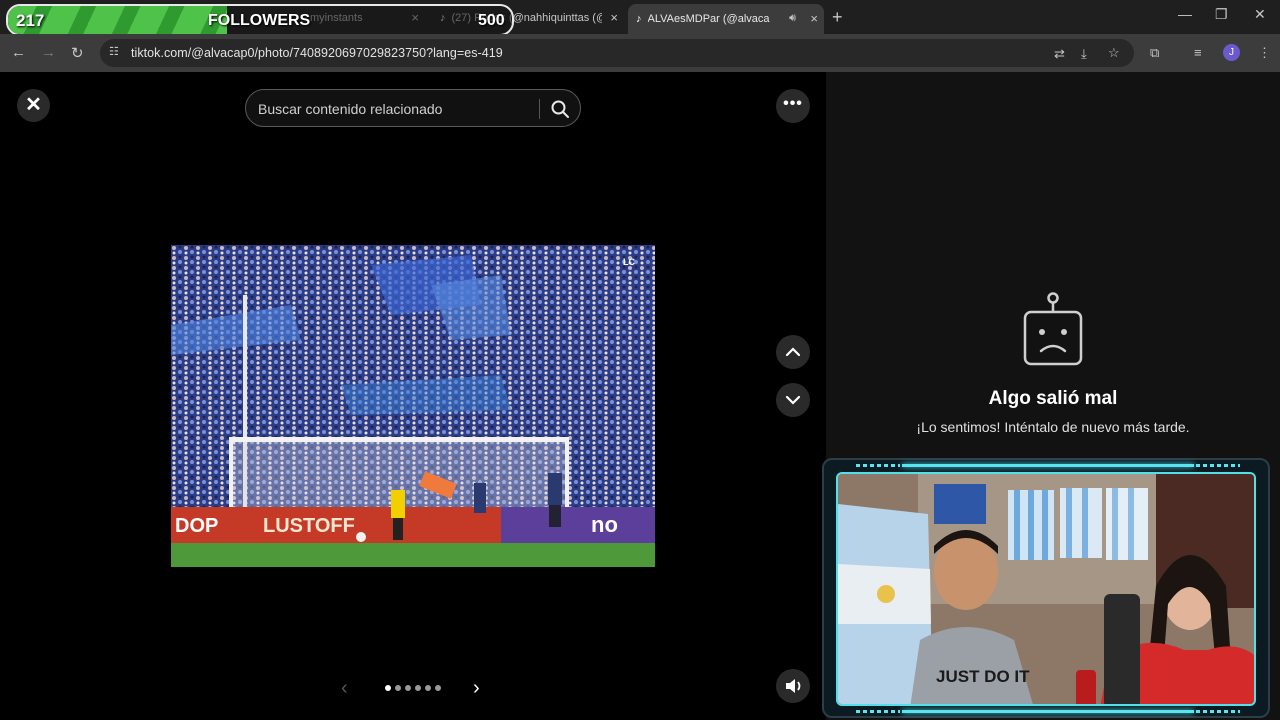 The image size is (1280, 720). Describe the element at coordinates (18, 52) in the screenshot. I see `back-icon: ←` at that location.